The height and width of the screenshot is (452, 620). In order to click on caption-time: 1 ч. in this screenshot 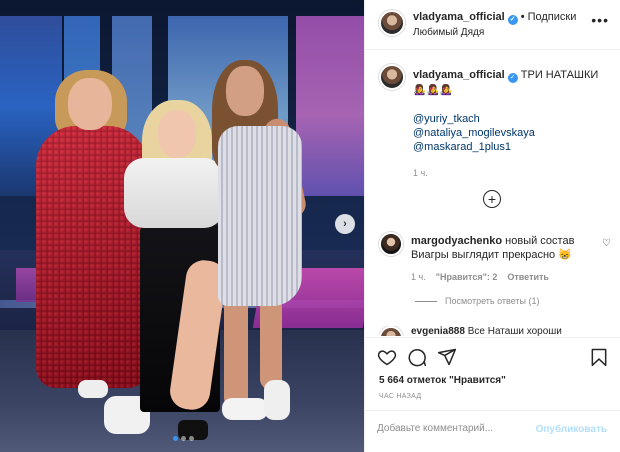, I will do `click(513, 173)`.